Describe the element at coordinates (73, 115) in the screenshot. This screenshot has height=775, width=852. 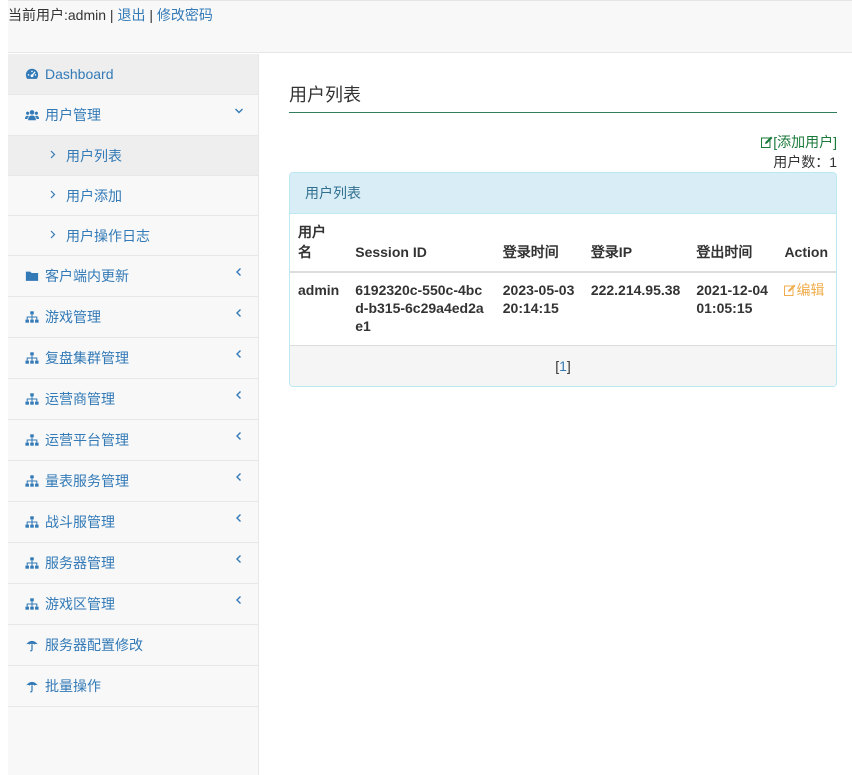
I see `sidebar-item-label: 用户管理` at that location.